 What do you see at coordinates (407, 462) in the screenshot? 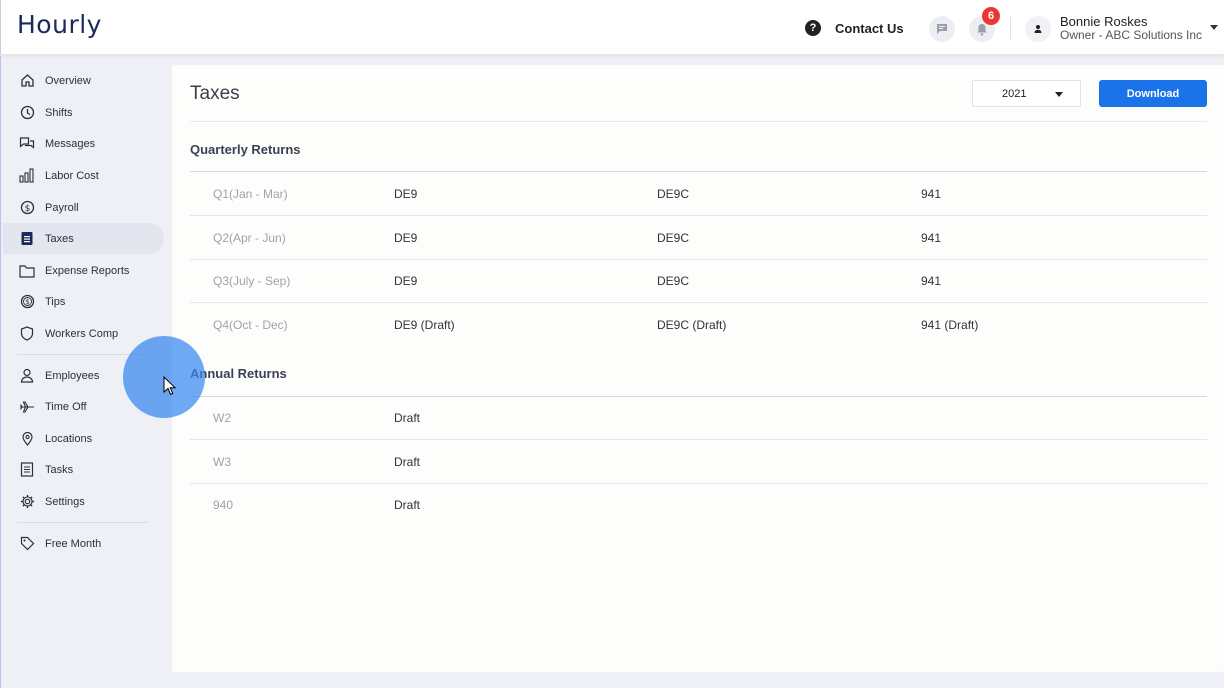
I see `return-link-w3: Draft` at bounding box center [407, 462].